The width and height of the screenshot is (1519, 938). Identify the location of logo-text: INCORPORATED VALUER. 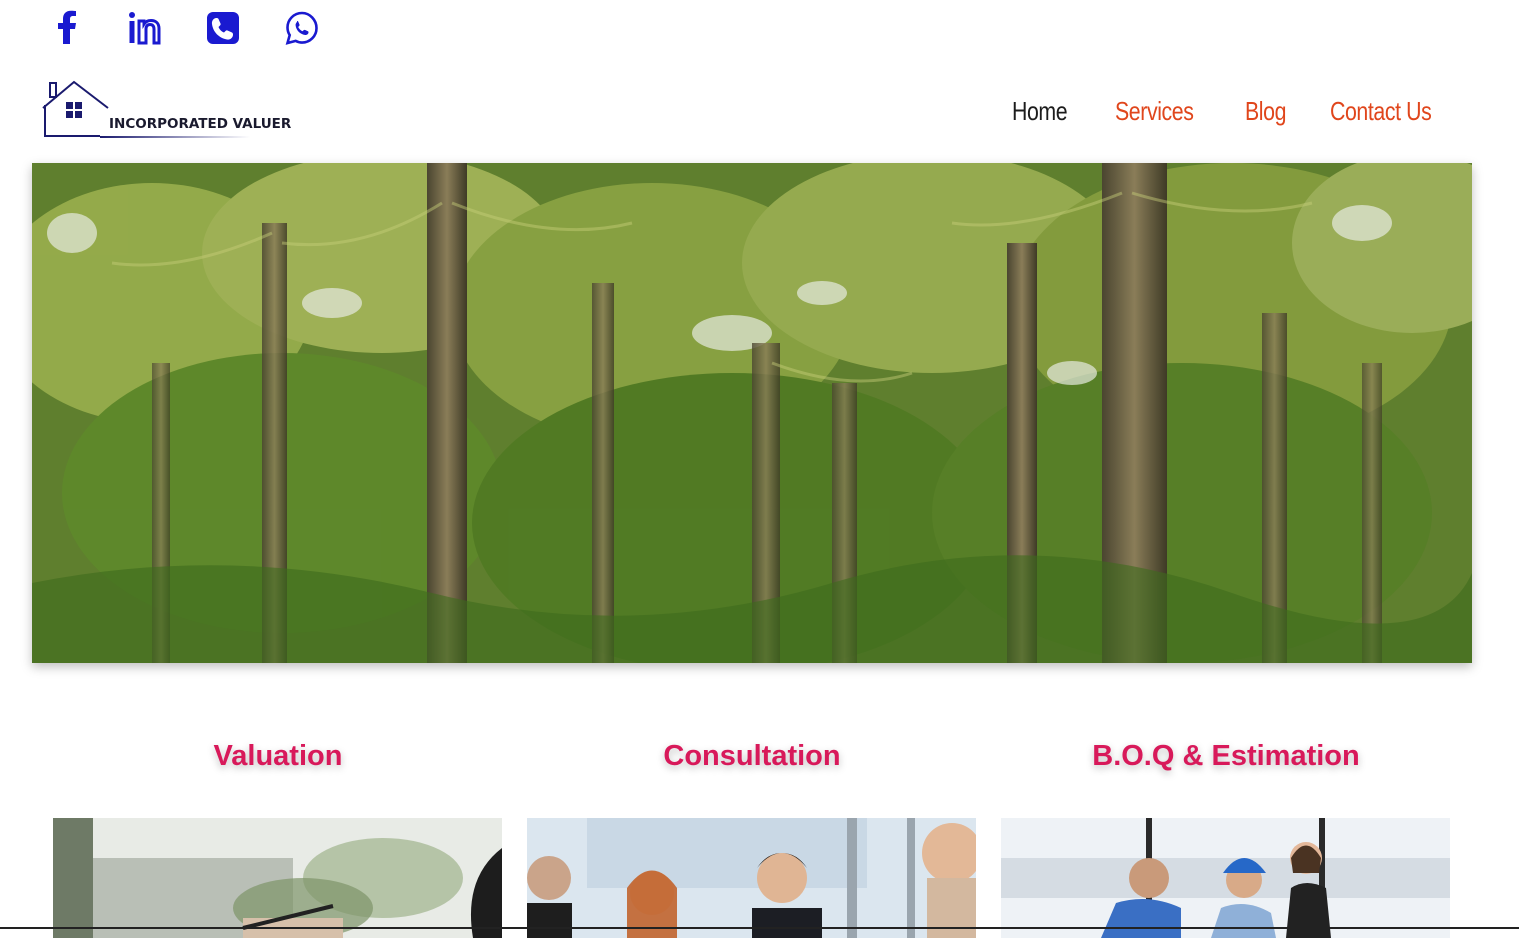
(200, 124).